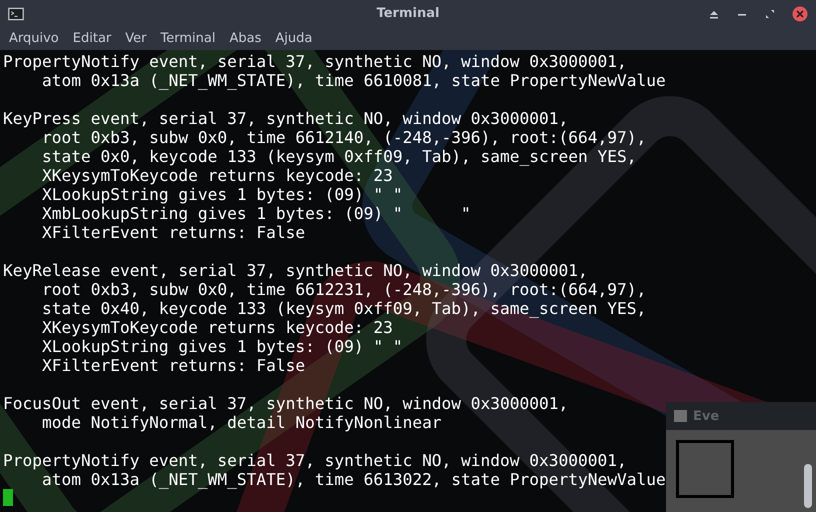 The width and height of the screenshot is (816, 512). I want to click on terminal-line: root 0xb3, subw 0x0, time 6612140, (-248,-396), root:(664,97),, so click(343, 137).